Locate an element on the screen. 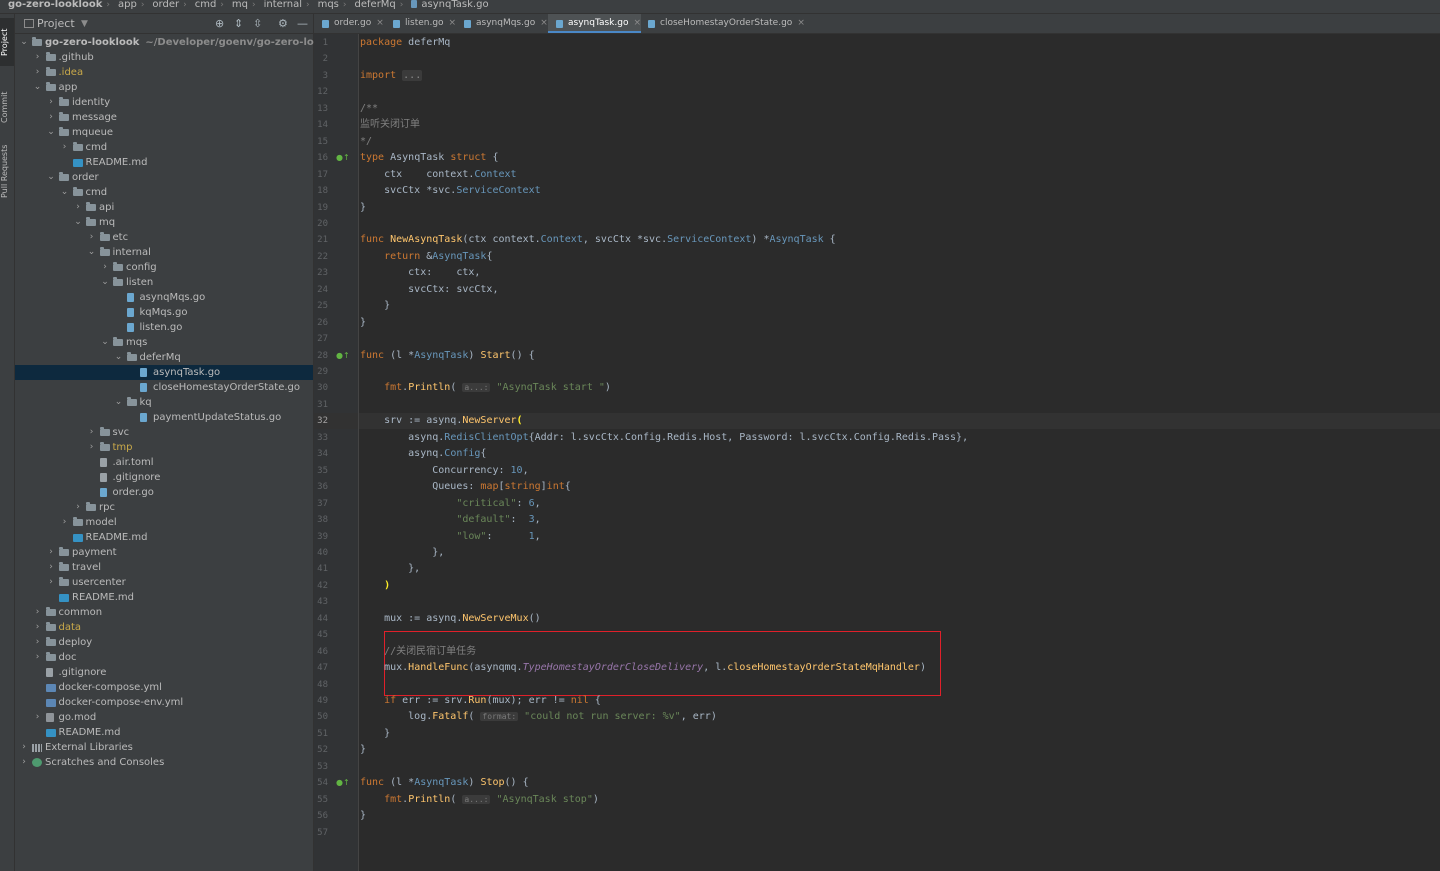  tree-folder: › rpc is located at coordinates (164, 507).